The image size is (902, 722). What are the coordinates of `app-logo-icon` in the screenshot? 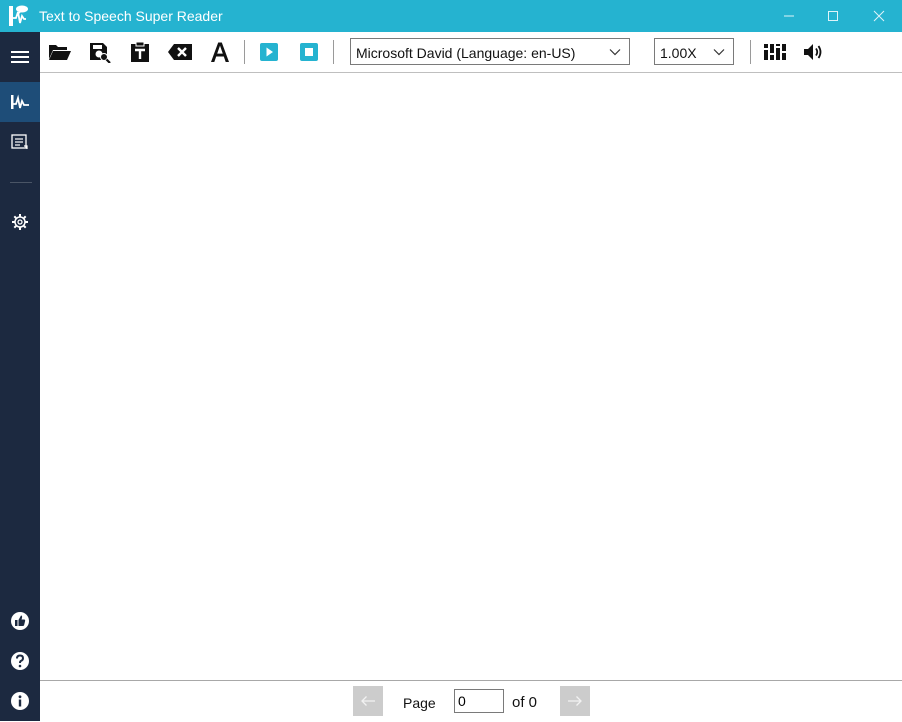 It's located at (18, 16).